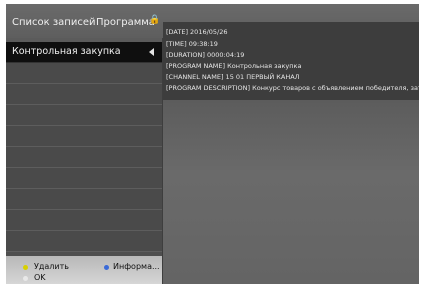  I want to click on delete-hint: Удалить, so click(51, 266).